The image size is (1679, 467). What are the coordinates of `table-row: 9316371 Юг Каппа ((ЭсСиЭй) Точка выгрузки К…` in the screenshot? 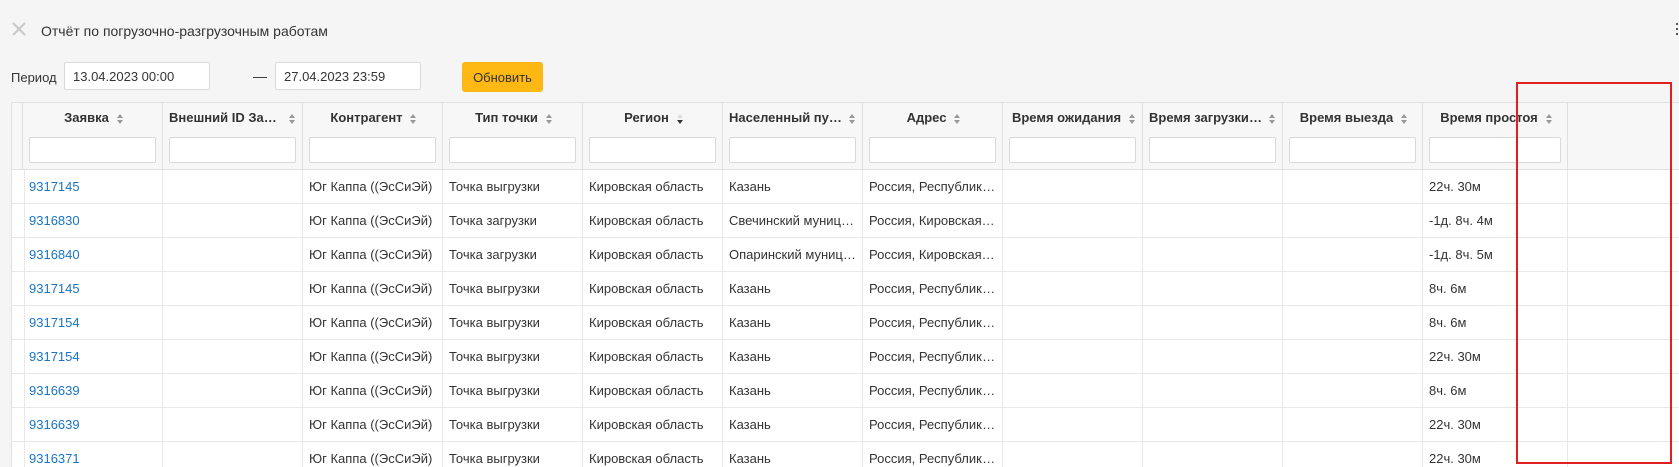 It's located at (845, 454).